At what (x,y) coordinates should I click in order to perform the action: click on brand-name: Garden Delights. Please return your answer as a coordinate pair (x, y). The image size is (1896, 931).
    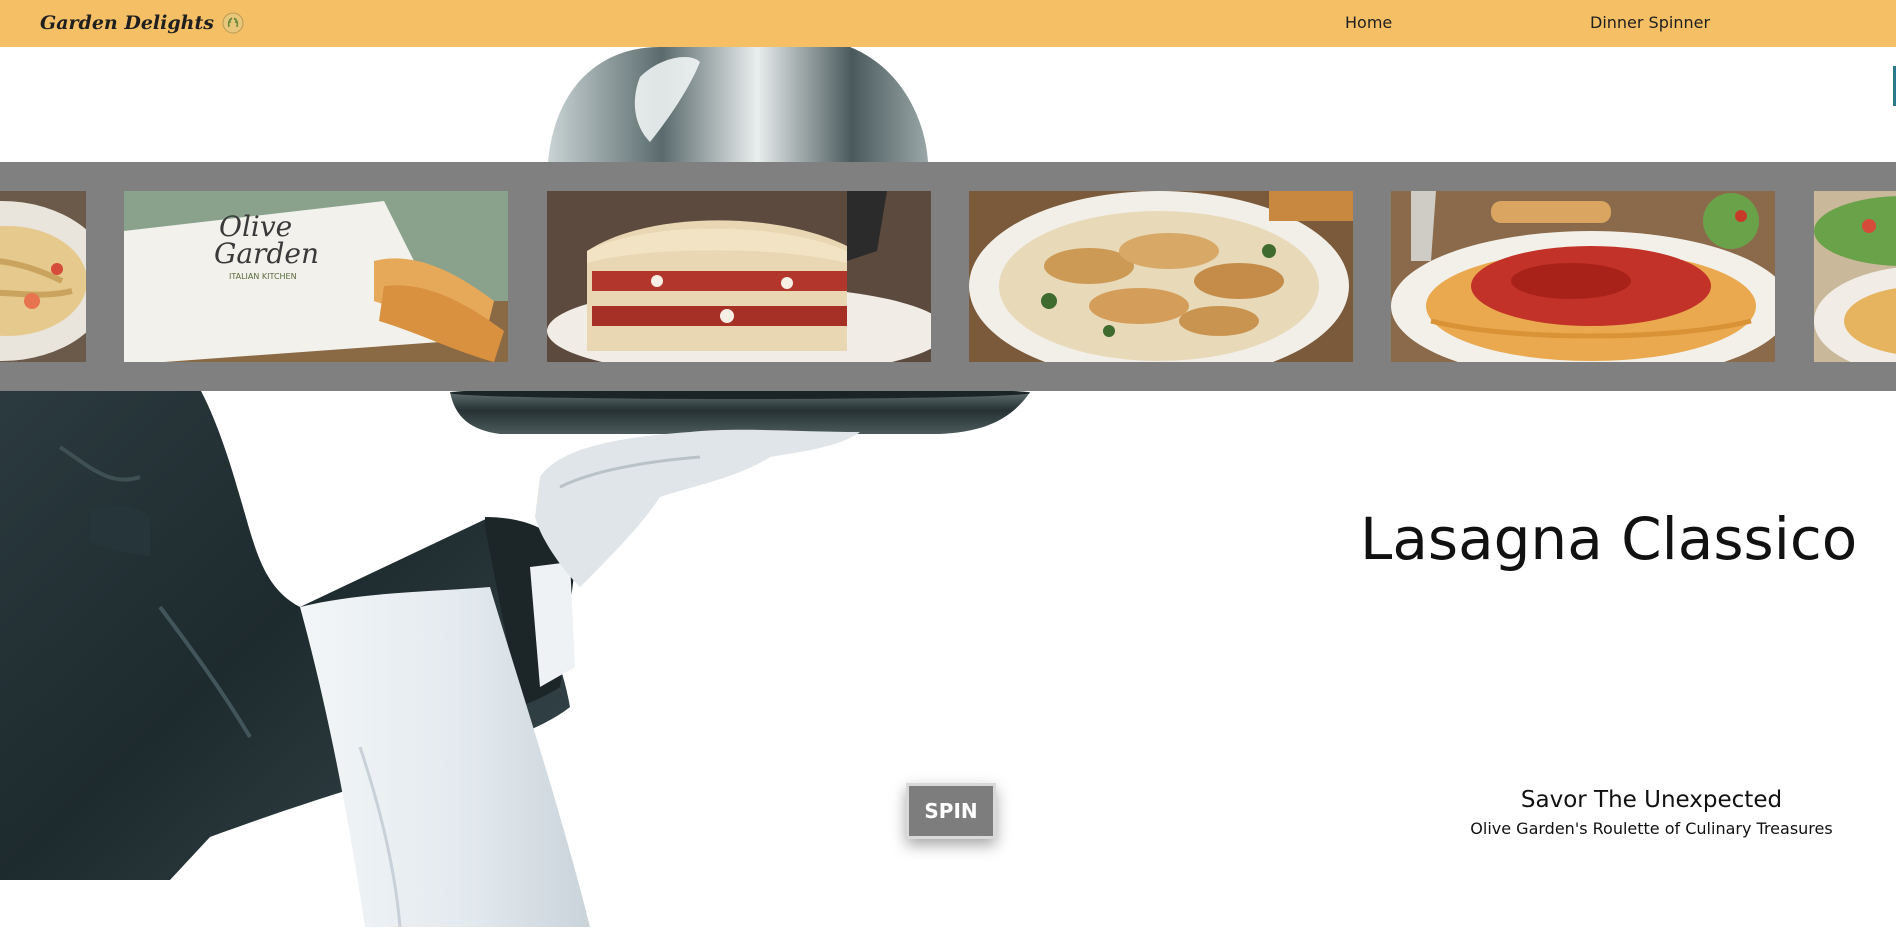
    Looking at the image, I should click on (127, 23).